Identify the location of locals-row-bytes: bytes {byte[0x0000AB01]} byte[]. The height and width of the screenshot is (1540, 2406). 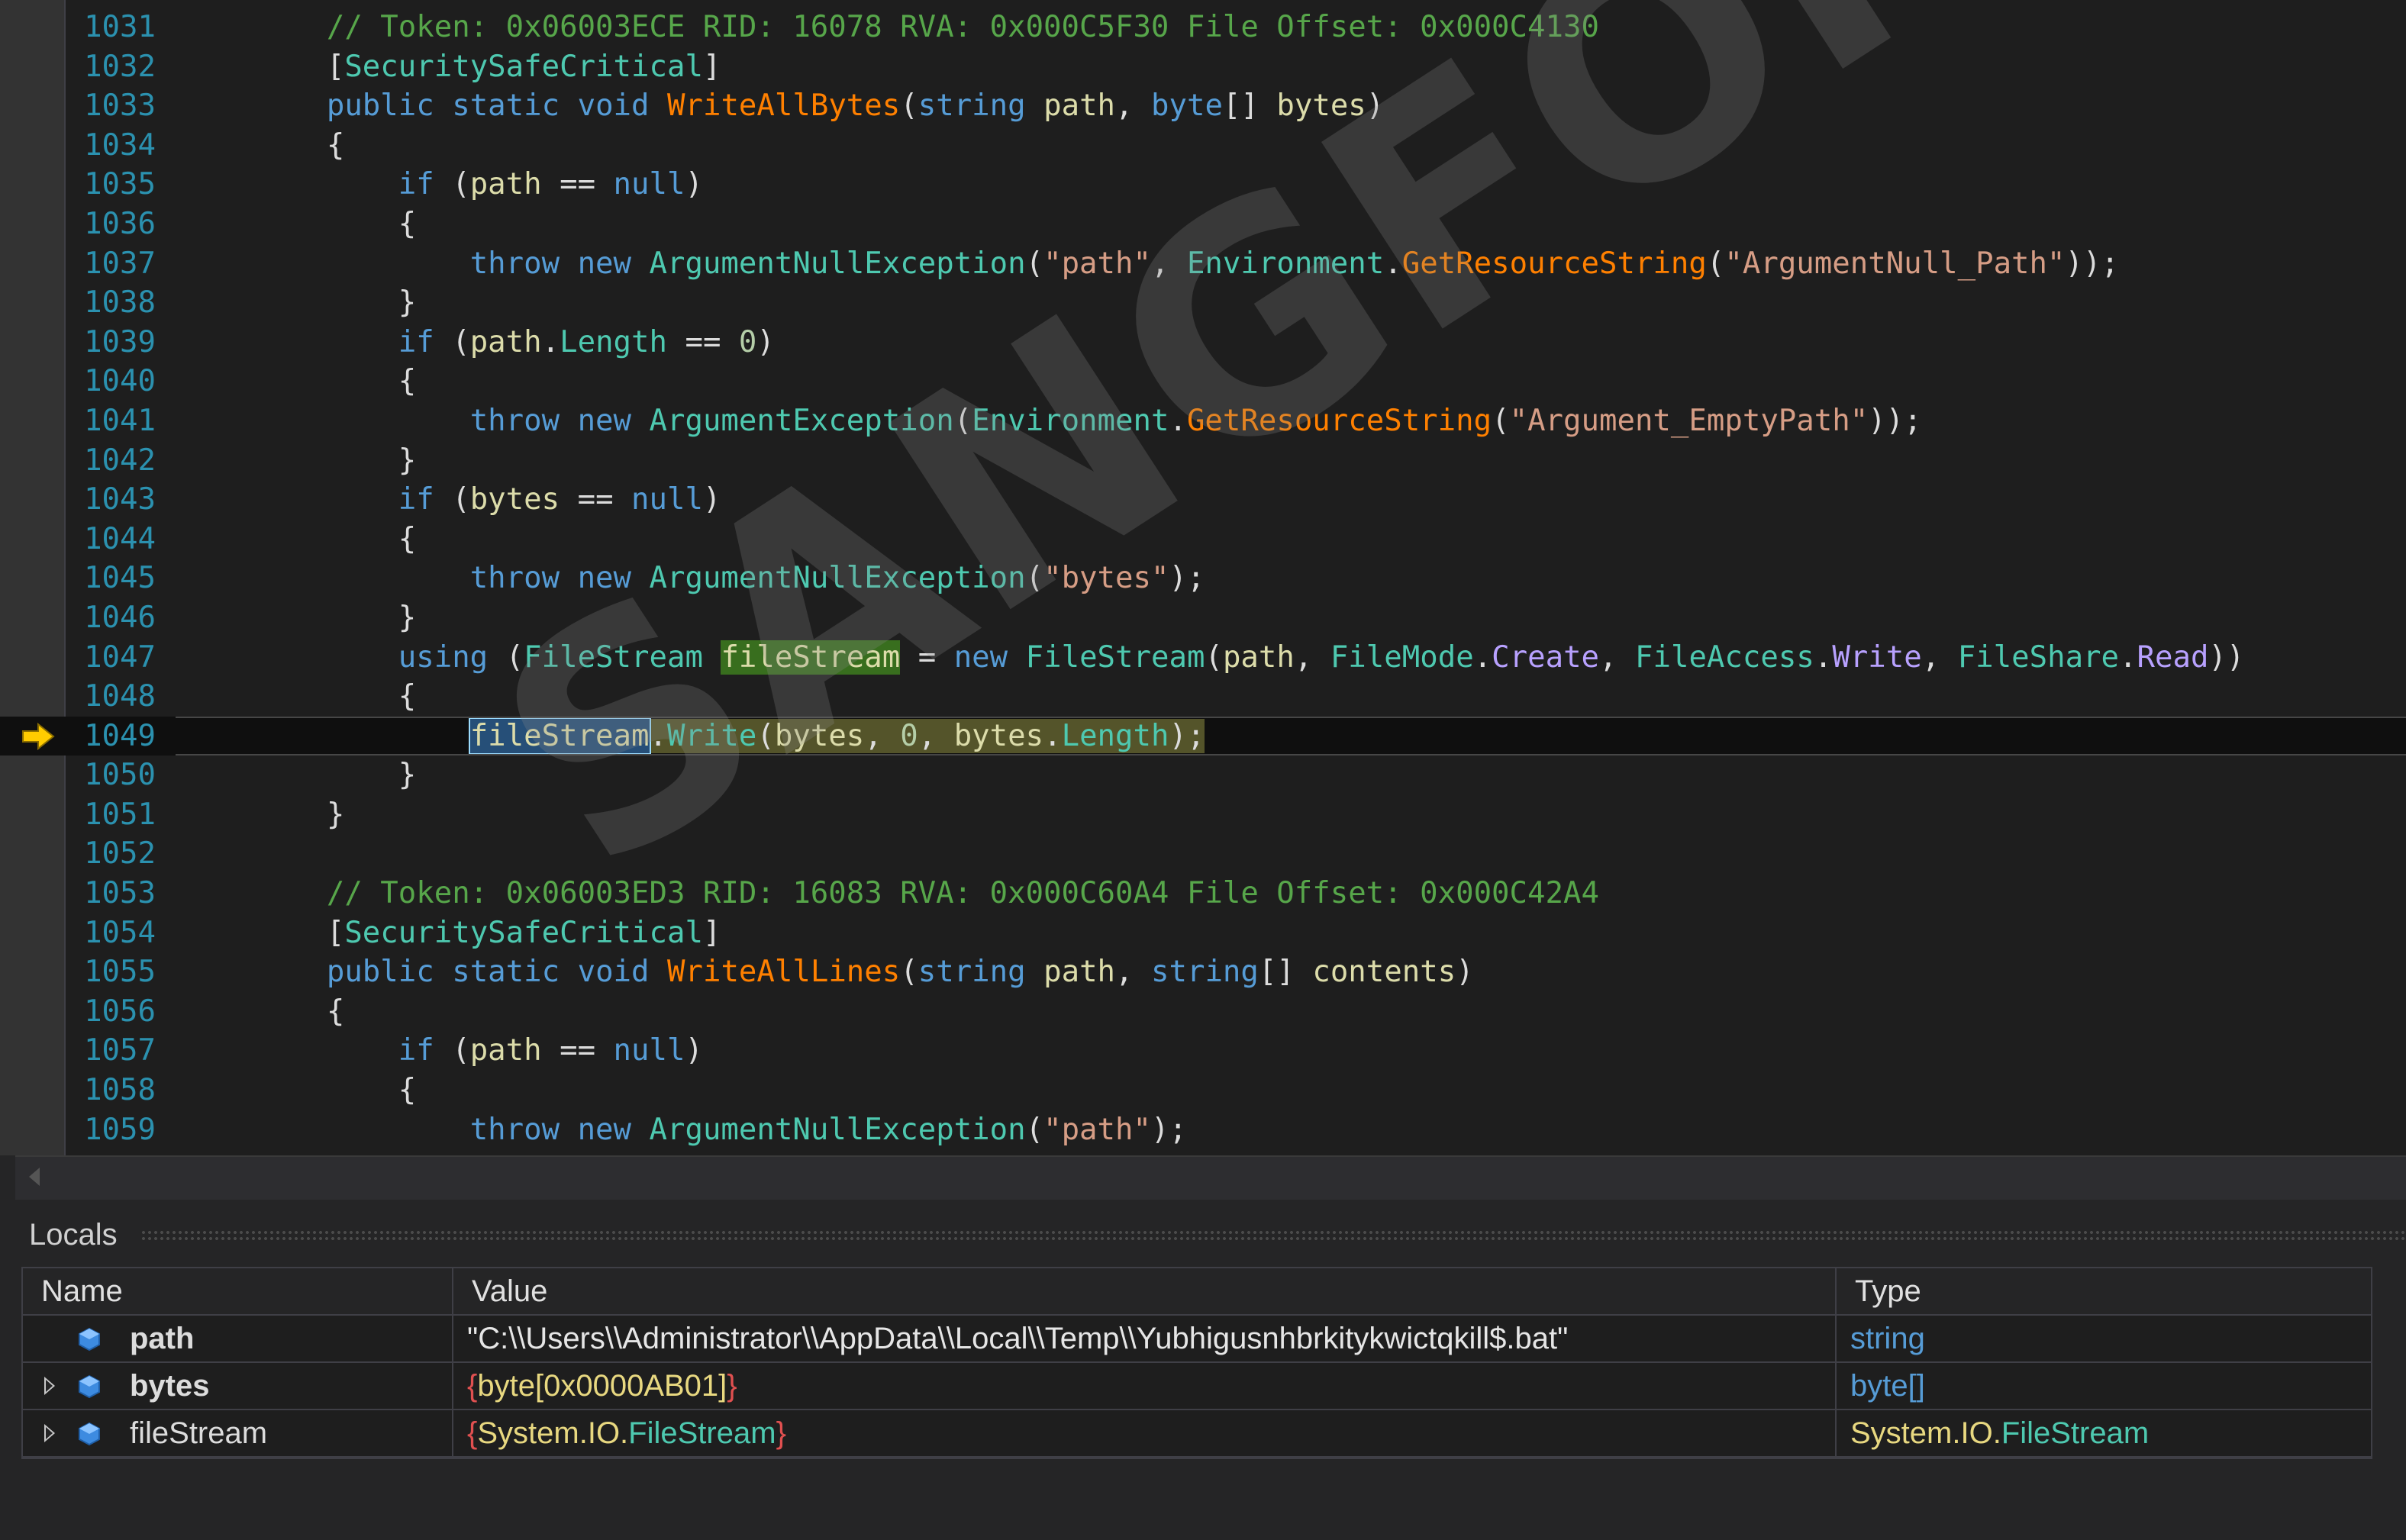
(1197, 1387).